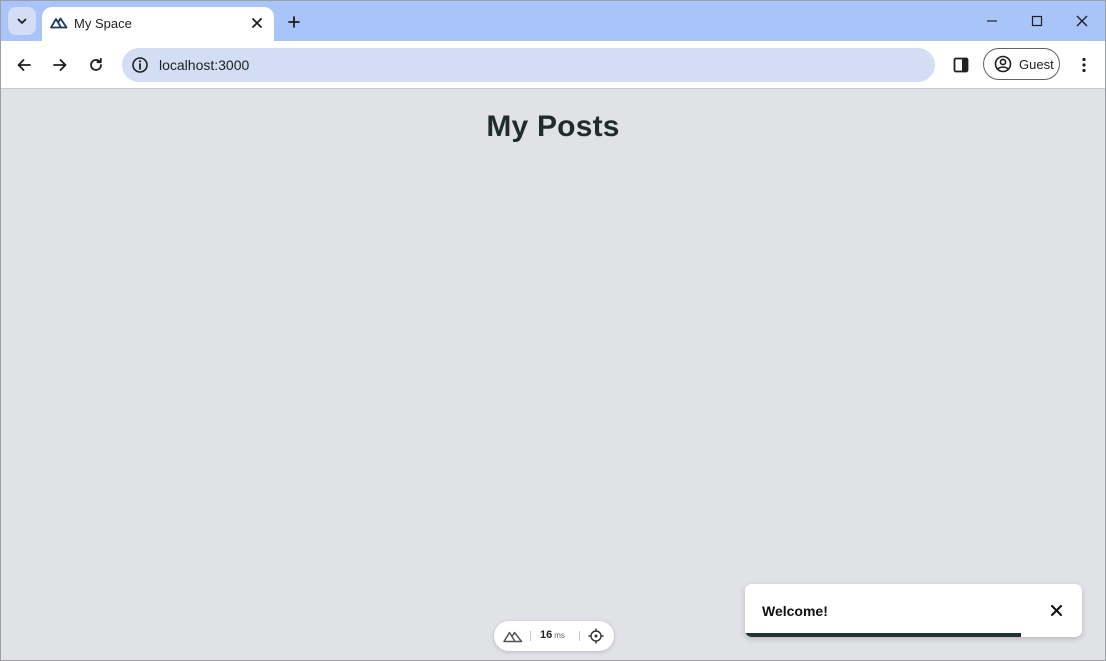  I want to click on nuxt-devtools-bar: 16 ms, so click(554, 636).